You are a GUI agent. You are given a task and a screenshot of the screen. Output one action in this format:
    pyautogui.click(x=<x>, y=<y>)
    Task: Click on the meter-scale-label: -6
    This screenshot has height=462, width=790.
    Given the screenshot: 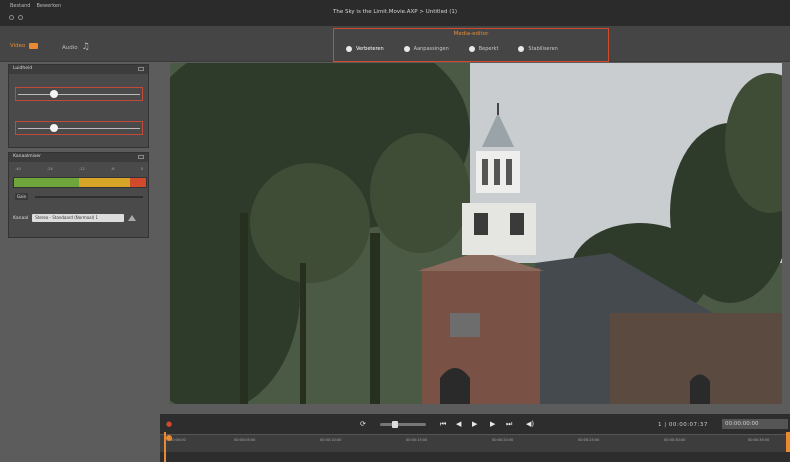 What is the action you would take?
    pyautogui.click(x=112, y=169)
    